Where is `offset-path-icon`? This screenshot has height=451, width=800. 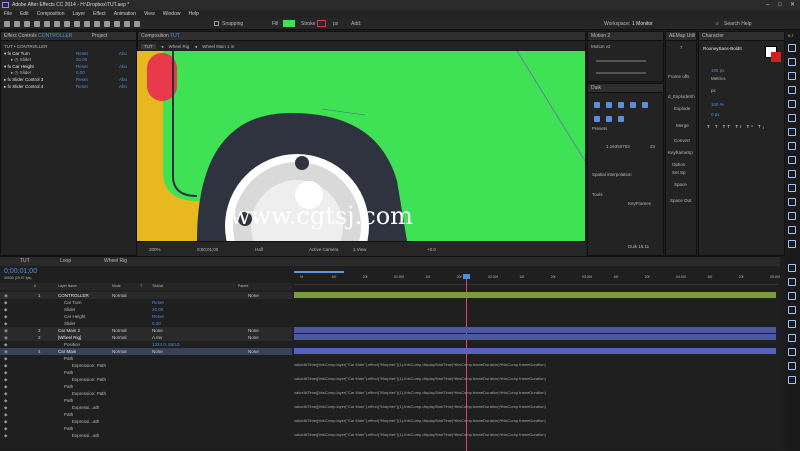 offset-path-icon is located at coordinates (792, 188).